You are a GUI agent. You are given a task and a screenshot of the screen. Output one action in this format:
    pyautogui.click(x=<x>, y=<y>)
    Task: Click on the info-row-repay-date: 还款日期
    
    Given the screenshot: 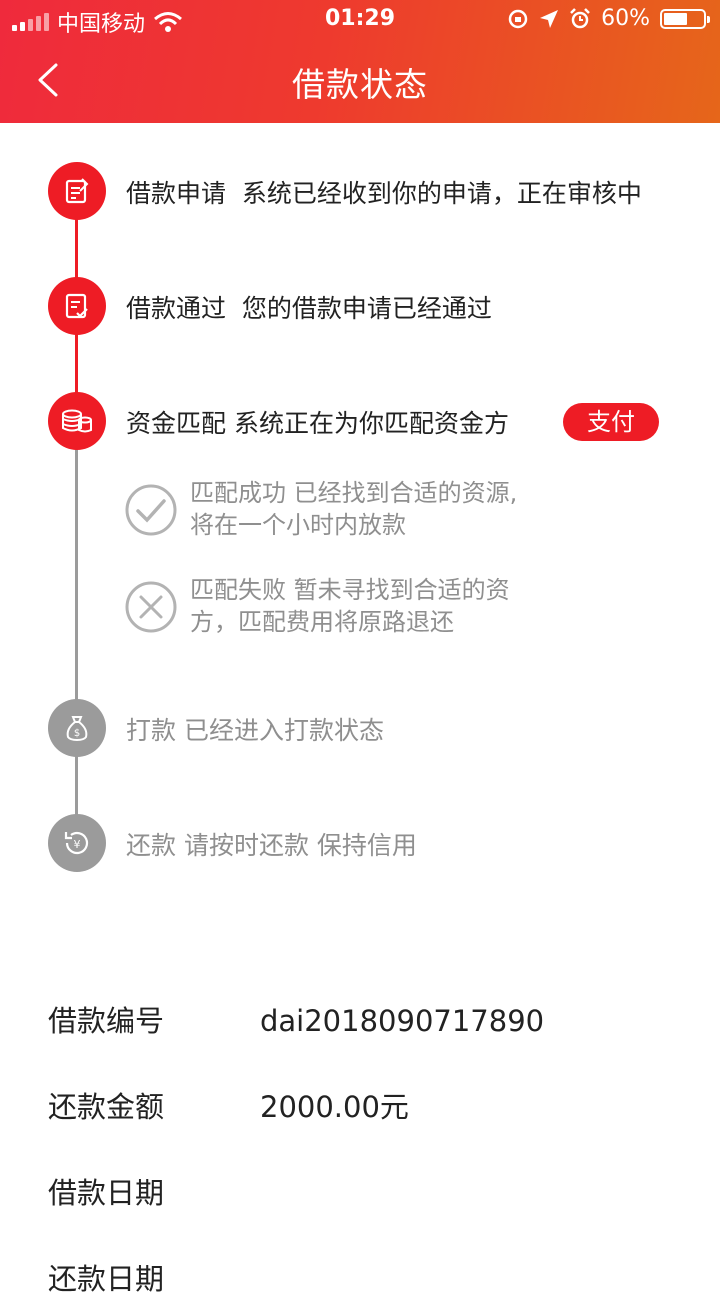 What is the action you would take?
    pyautogui.click(x=154, y=1277)
    